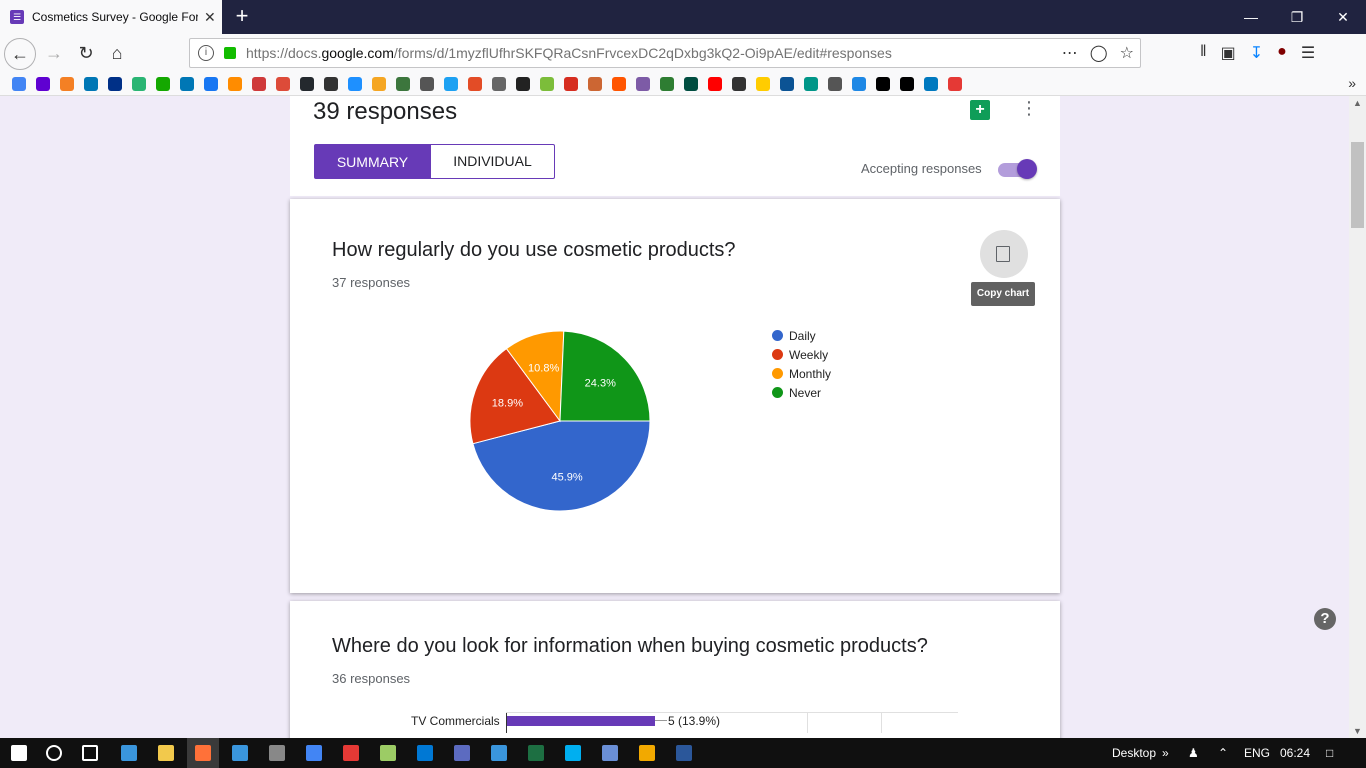 The height and width of the screenshot is (768, 1366). What do you see at coordinates (536, 753) in the screenshot?
I see `excel-icon` at bounding box center [536, 753].